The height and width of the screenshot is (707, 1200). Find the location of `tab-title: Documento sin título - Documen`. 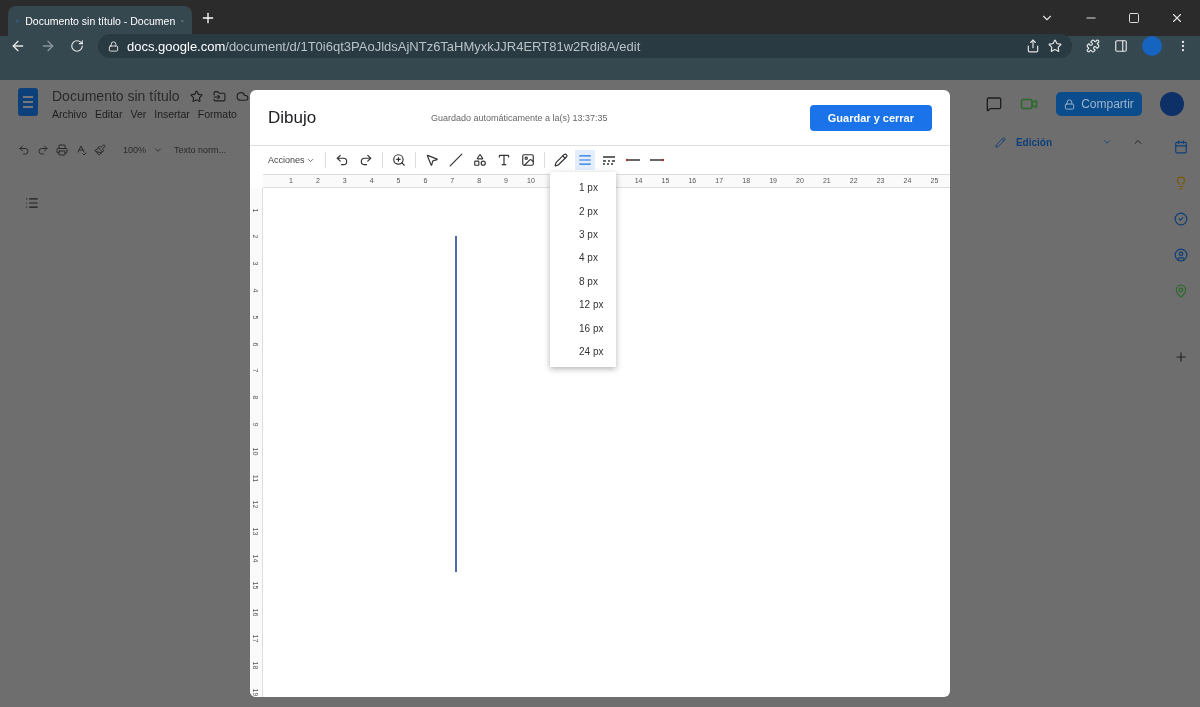

tab-title: Documento sin título - Documen is located at coordinates (100, 21).